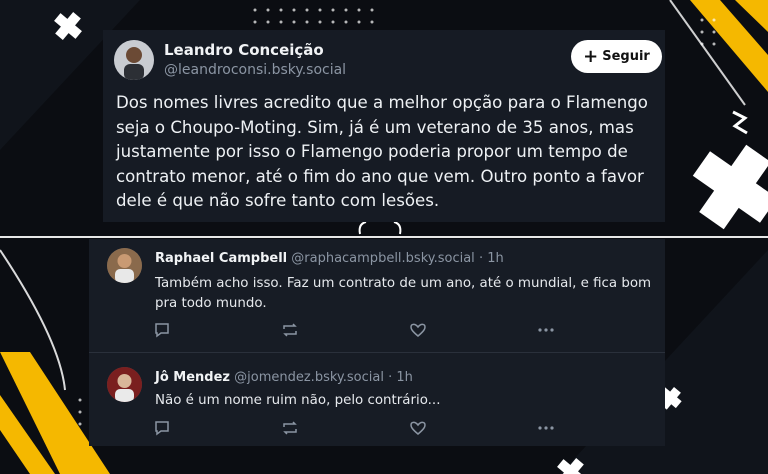 Image resolution: width=768 pixels, height=474 pixels. Describe the element at coordinates (255, 70) in the screenshot. I see `author-handle: @leandroconsi.bsky.social` at that location.